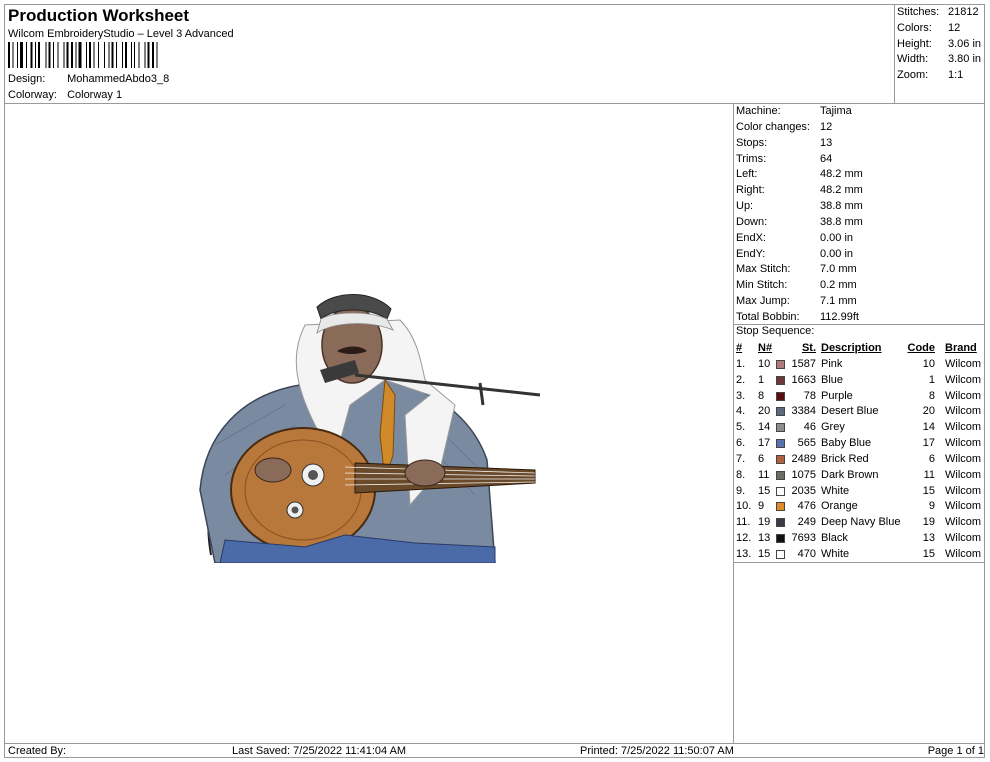 Image resolution: width=990 pixels, height=762 pixels. I want to click on row-stitches: 249, so click(806, 522).